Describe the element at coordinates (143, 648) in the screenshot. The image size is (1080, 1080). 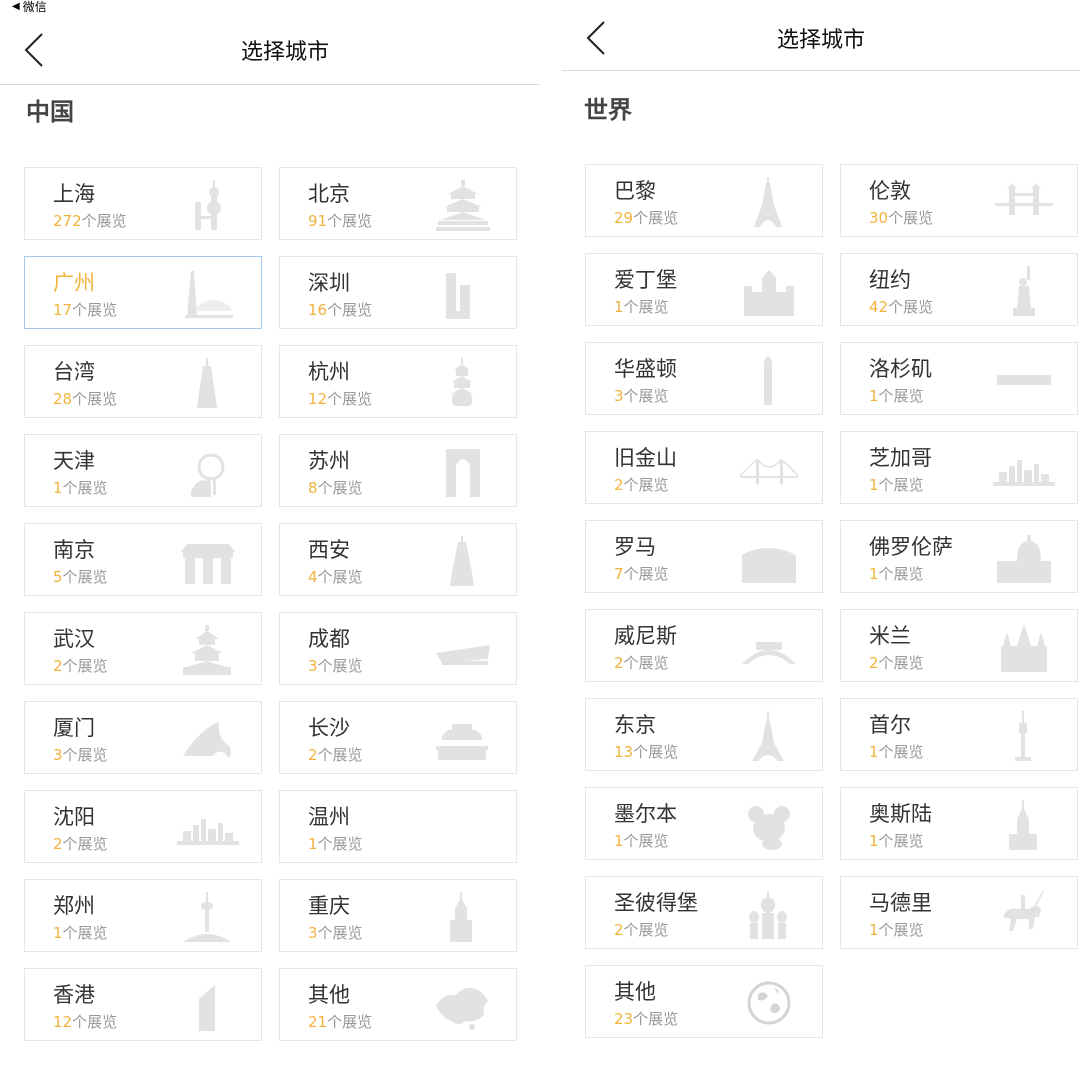
I see `city-card: 武汉 2个展览` at that location.